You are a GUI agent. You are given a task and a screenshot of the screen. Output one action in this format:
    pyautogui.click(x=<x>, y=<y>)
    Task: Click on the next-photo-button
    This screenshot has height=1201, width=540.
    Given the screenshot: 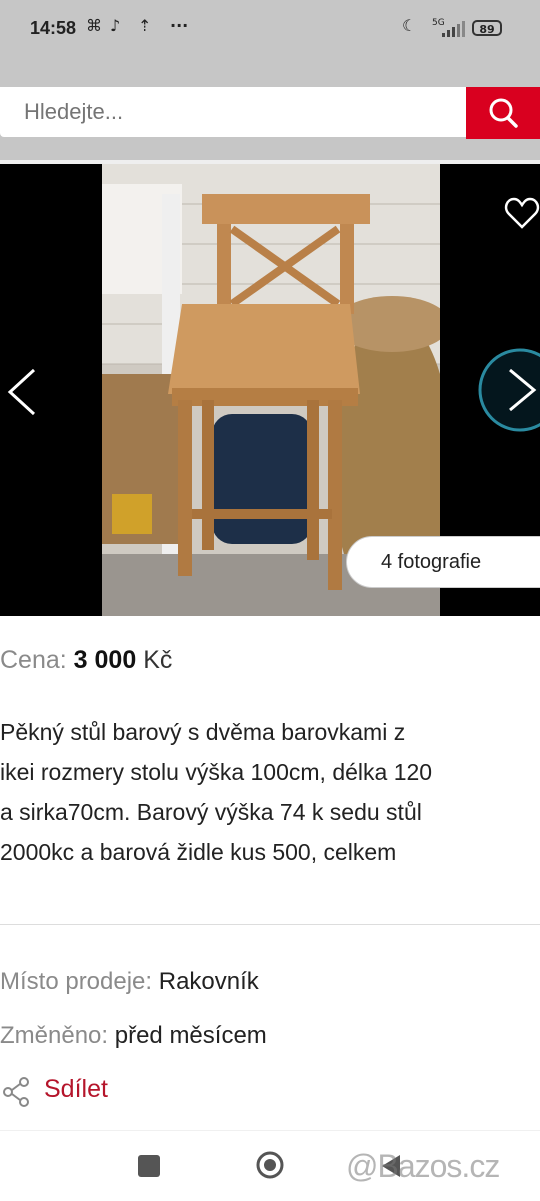 What is the action you would take?
    pyautogui.click(x=509, y=390)
    